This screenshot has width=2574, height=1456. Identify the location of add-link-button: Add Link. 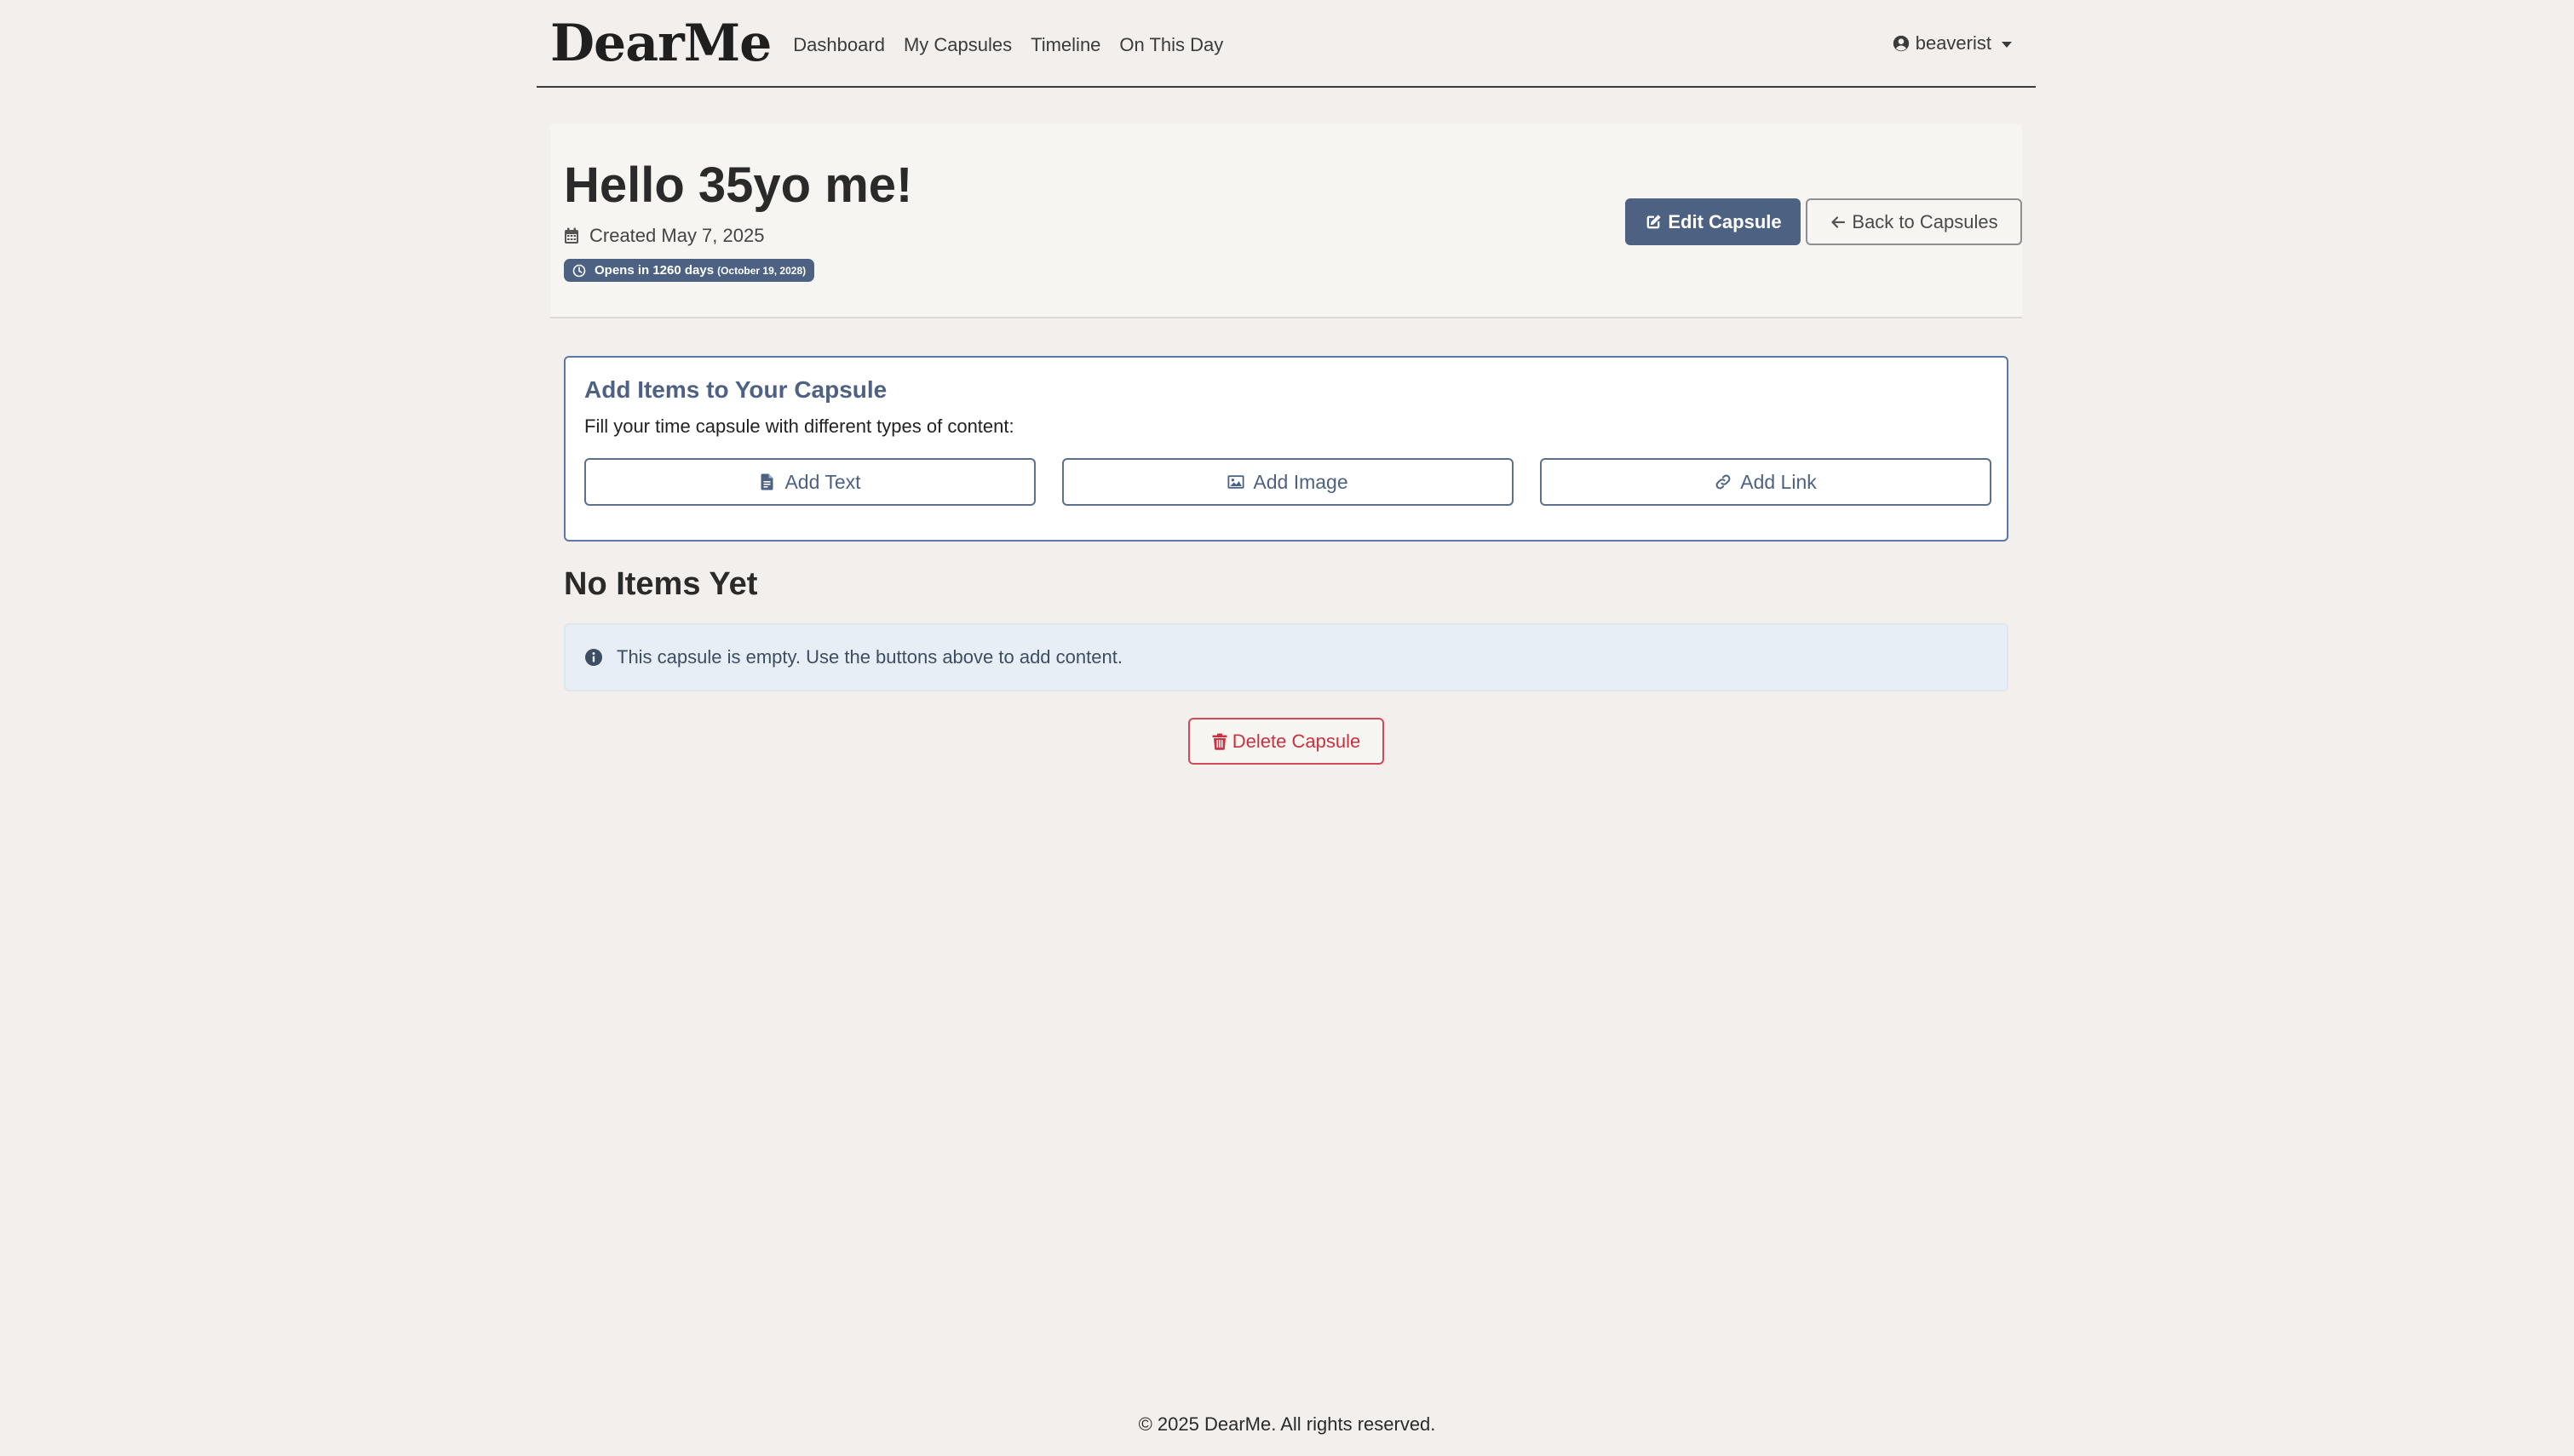
(1765, 482).